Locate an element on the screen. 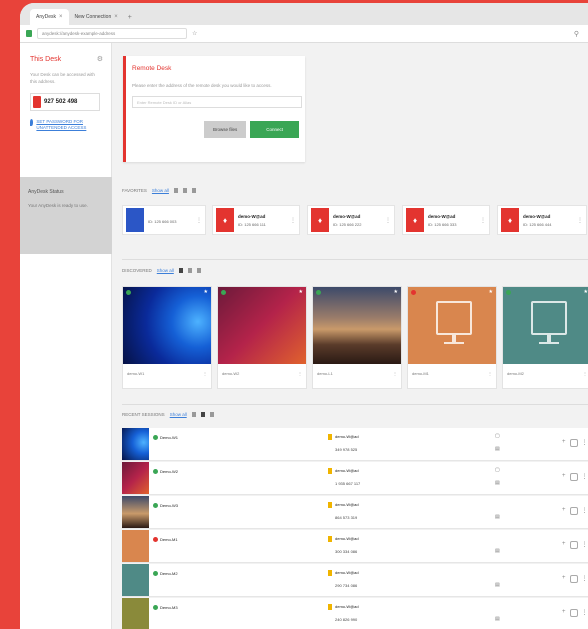  recent-session-row: Demo-M2 demo-W@ad 290 734 086 ▤ + ⋮ is located at coordinates (355, 580).